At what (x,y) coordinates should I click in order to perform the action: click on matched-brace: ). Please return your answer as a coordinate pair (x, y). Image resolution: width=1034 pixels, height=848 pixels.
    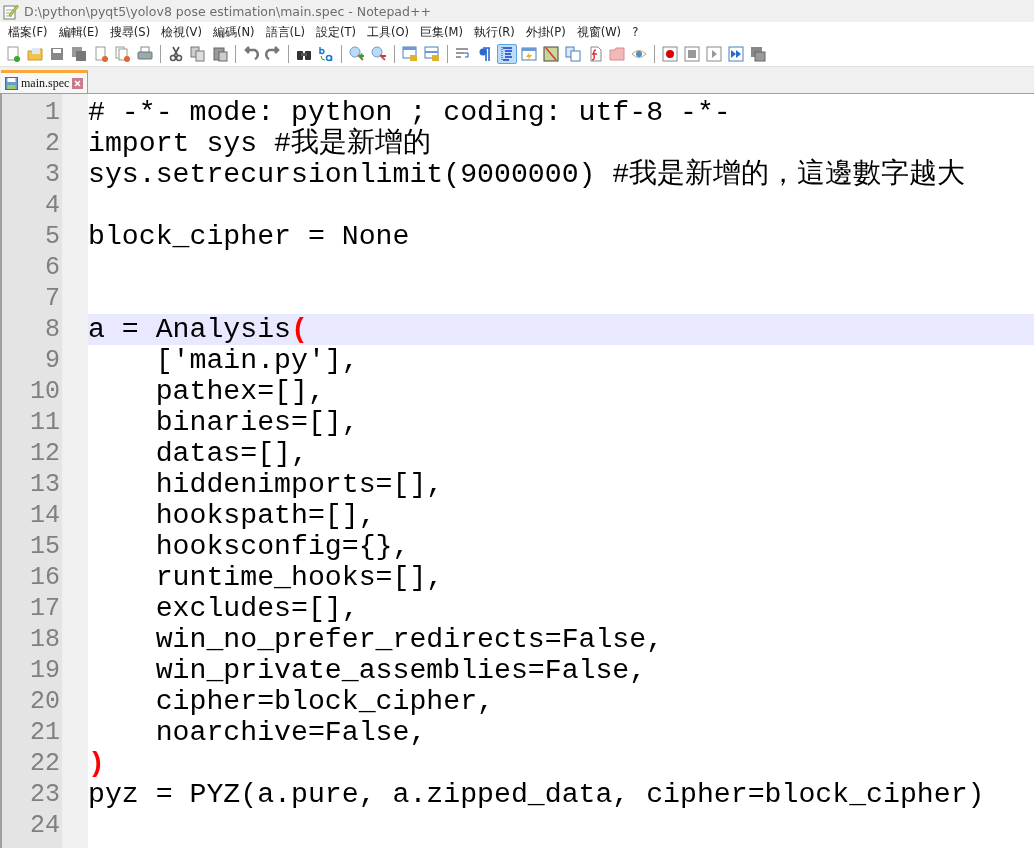
    Looking at the image, I should click on (96, 763).